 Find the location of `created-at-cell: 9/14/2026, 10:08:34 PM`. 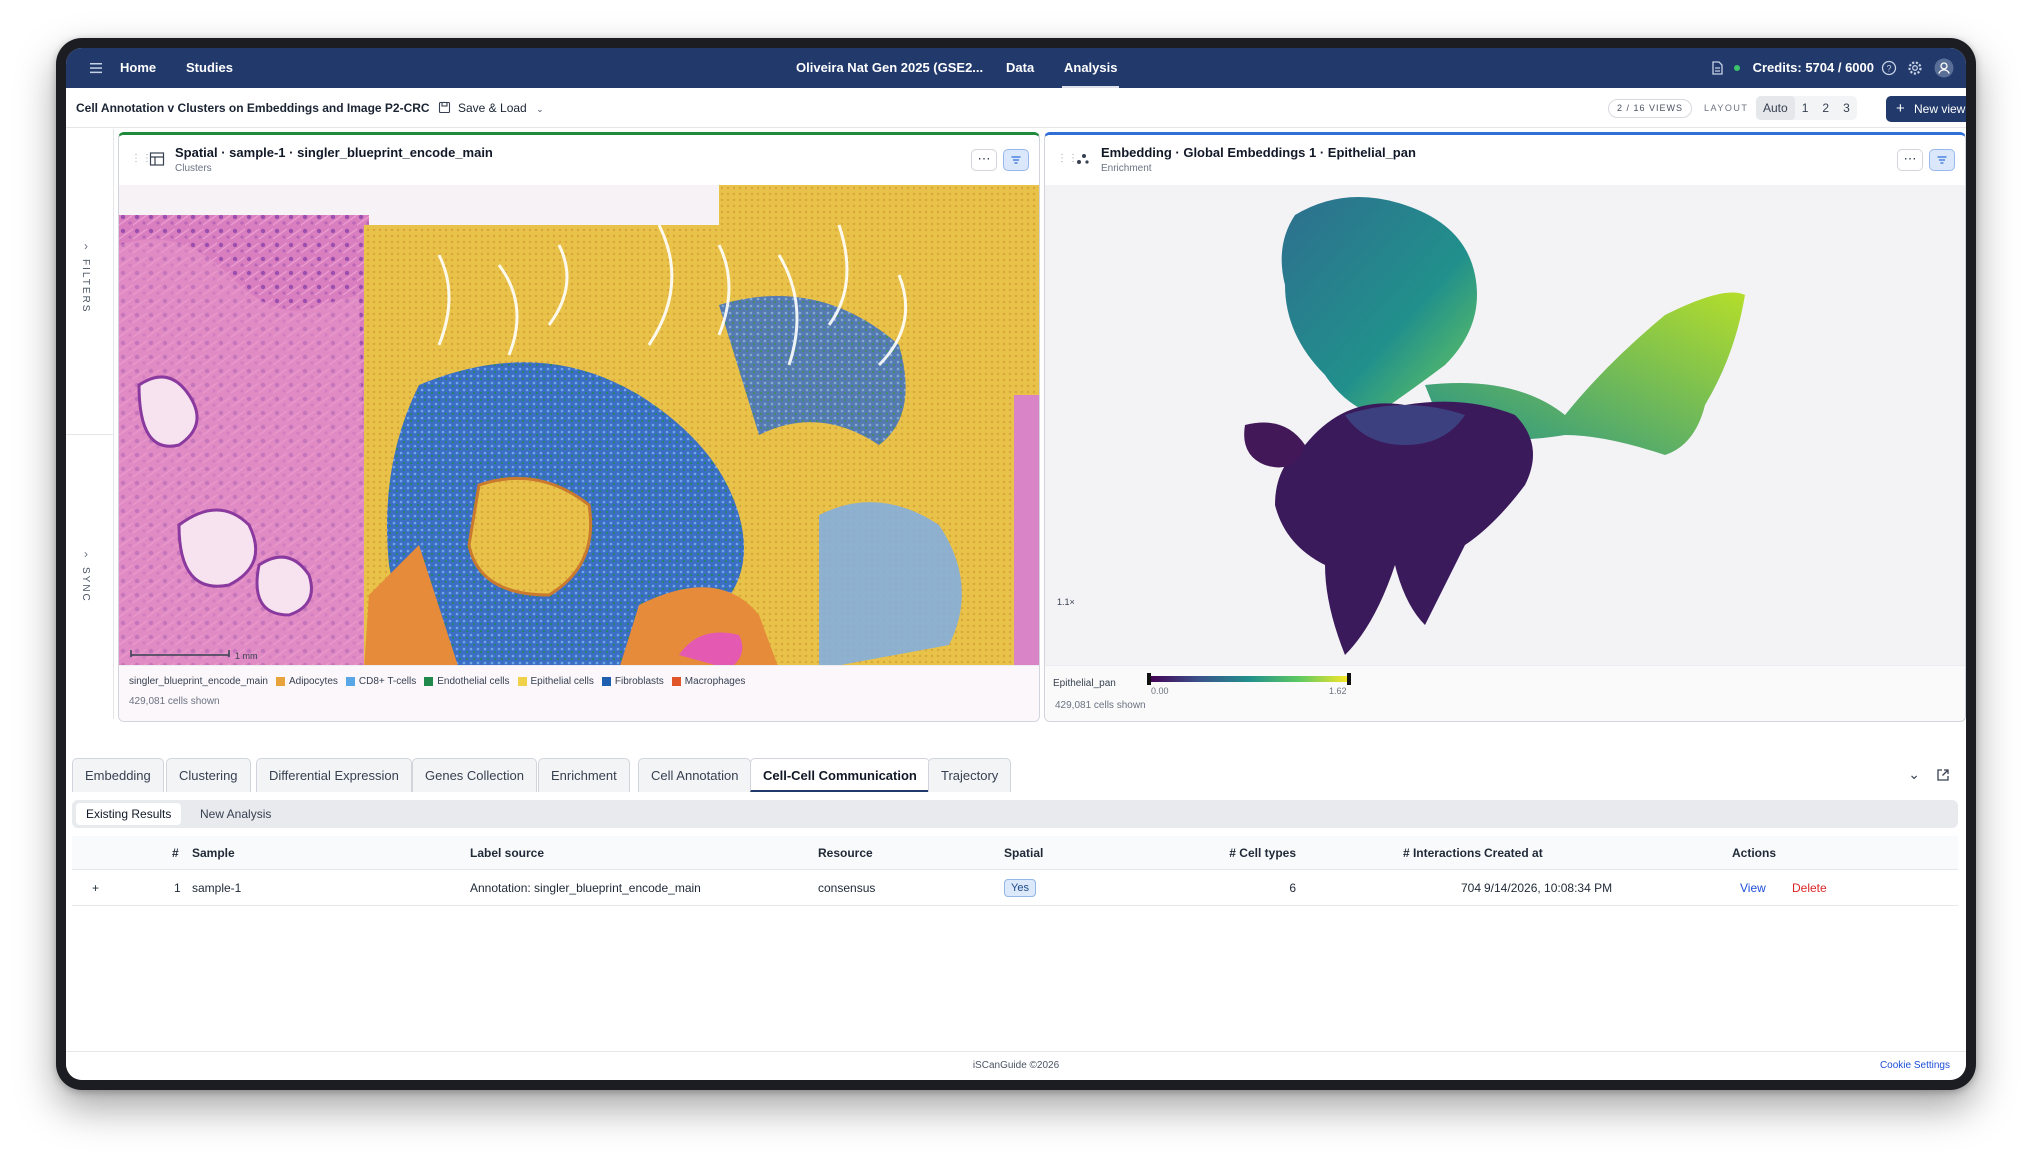

created-at-cell: 9/14/2026, 10:08:34 PM is located at coordinates (1548, 888).